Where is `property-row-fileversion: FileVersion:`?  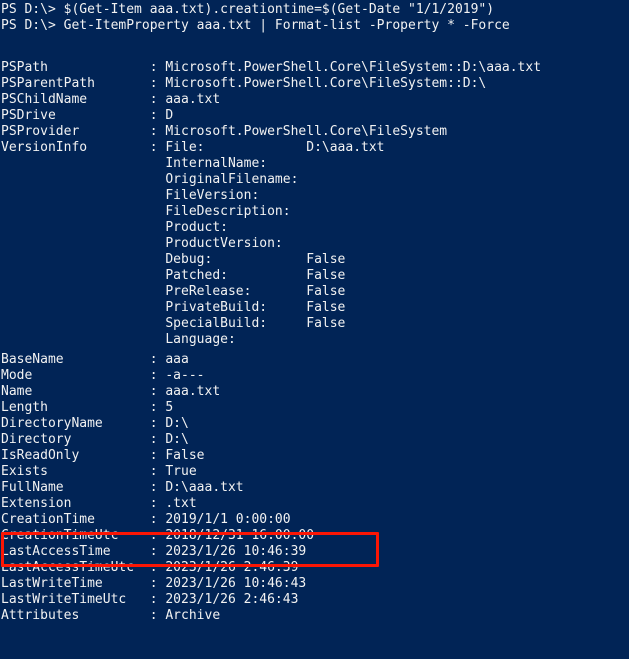 property-row-fileversion: FileVersion: is located at coordinates (130, 195).